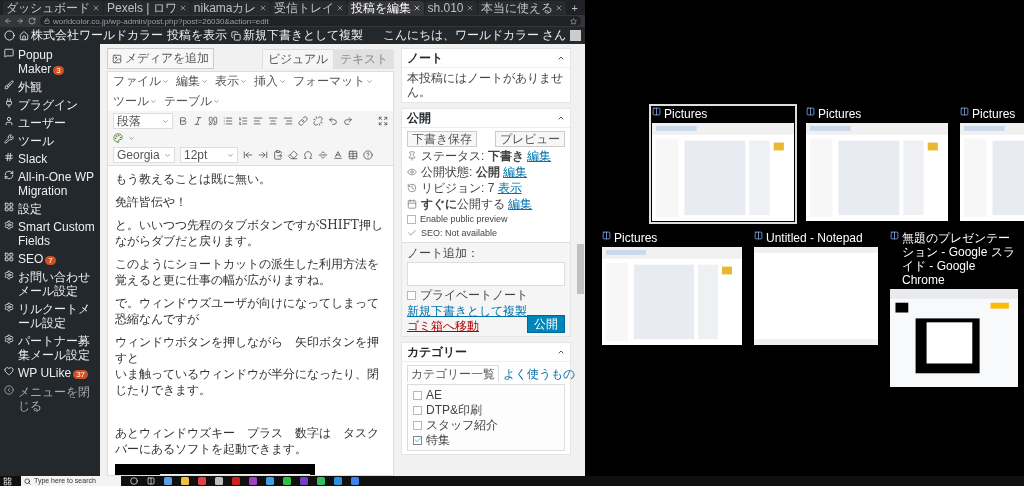  What do you see at coordinates (20, 21) in the screenshot?
I see `forward-icon` at bounding box center [20, 21].